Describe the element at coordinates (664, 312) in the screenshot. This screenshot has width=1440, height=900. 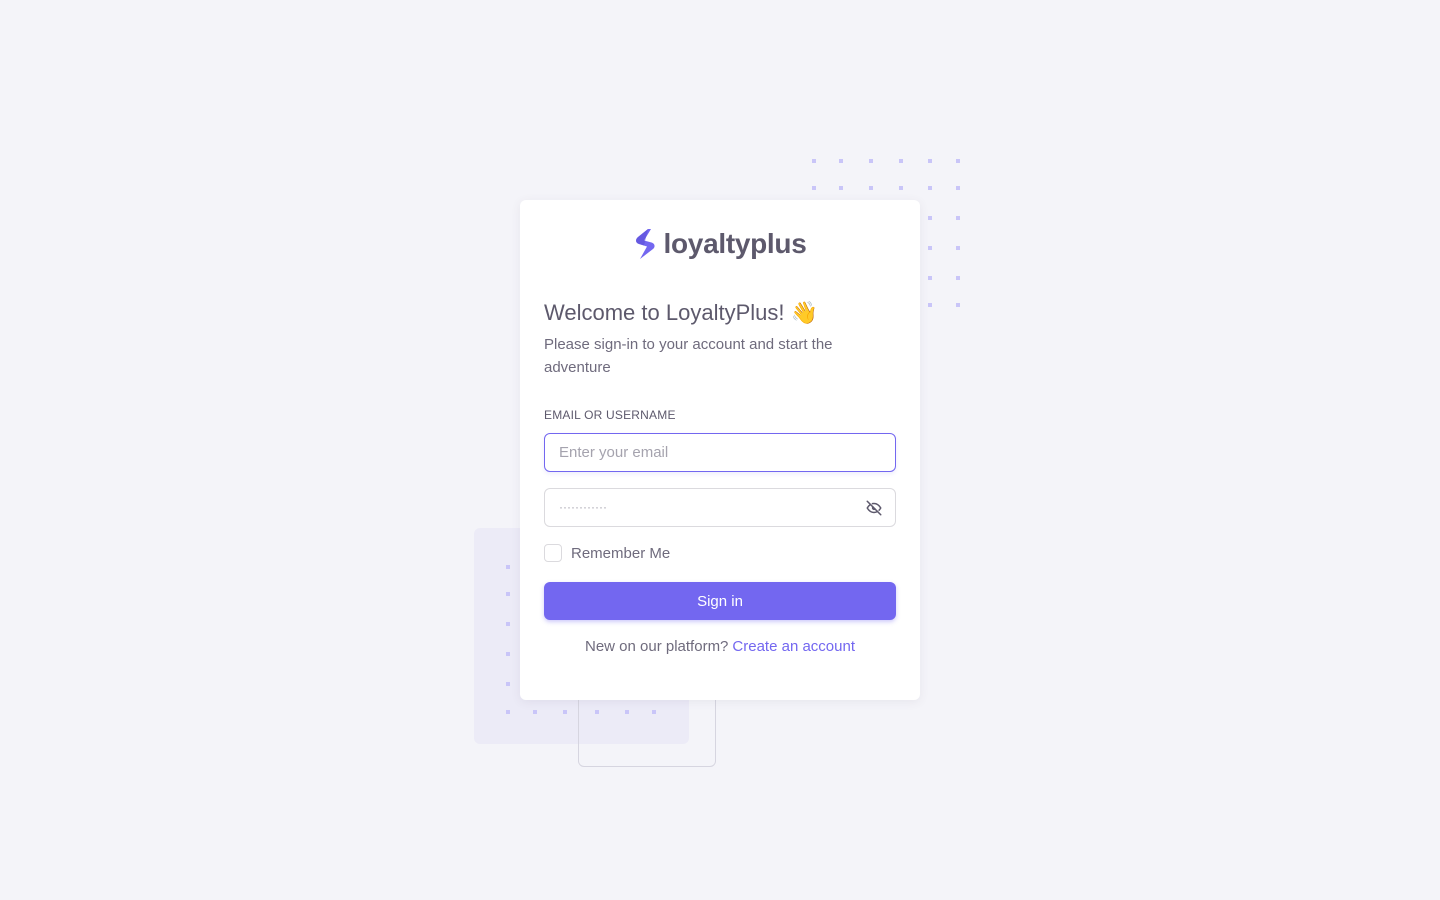
I see `welcome-title: Welcome to LoyaltyPlus!` at that location.